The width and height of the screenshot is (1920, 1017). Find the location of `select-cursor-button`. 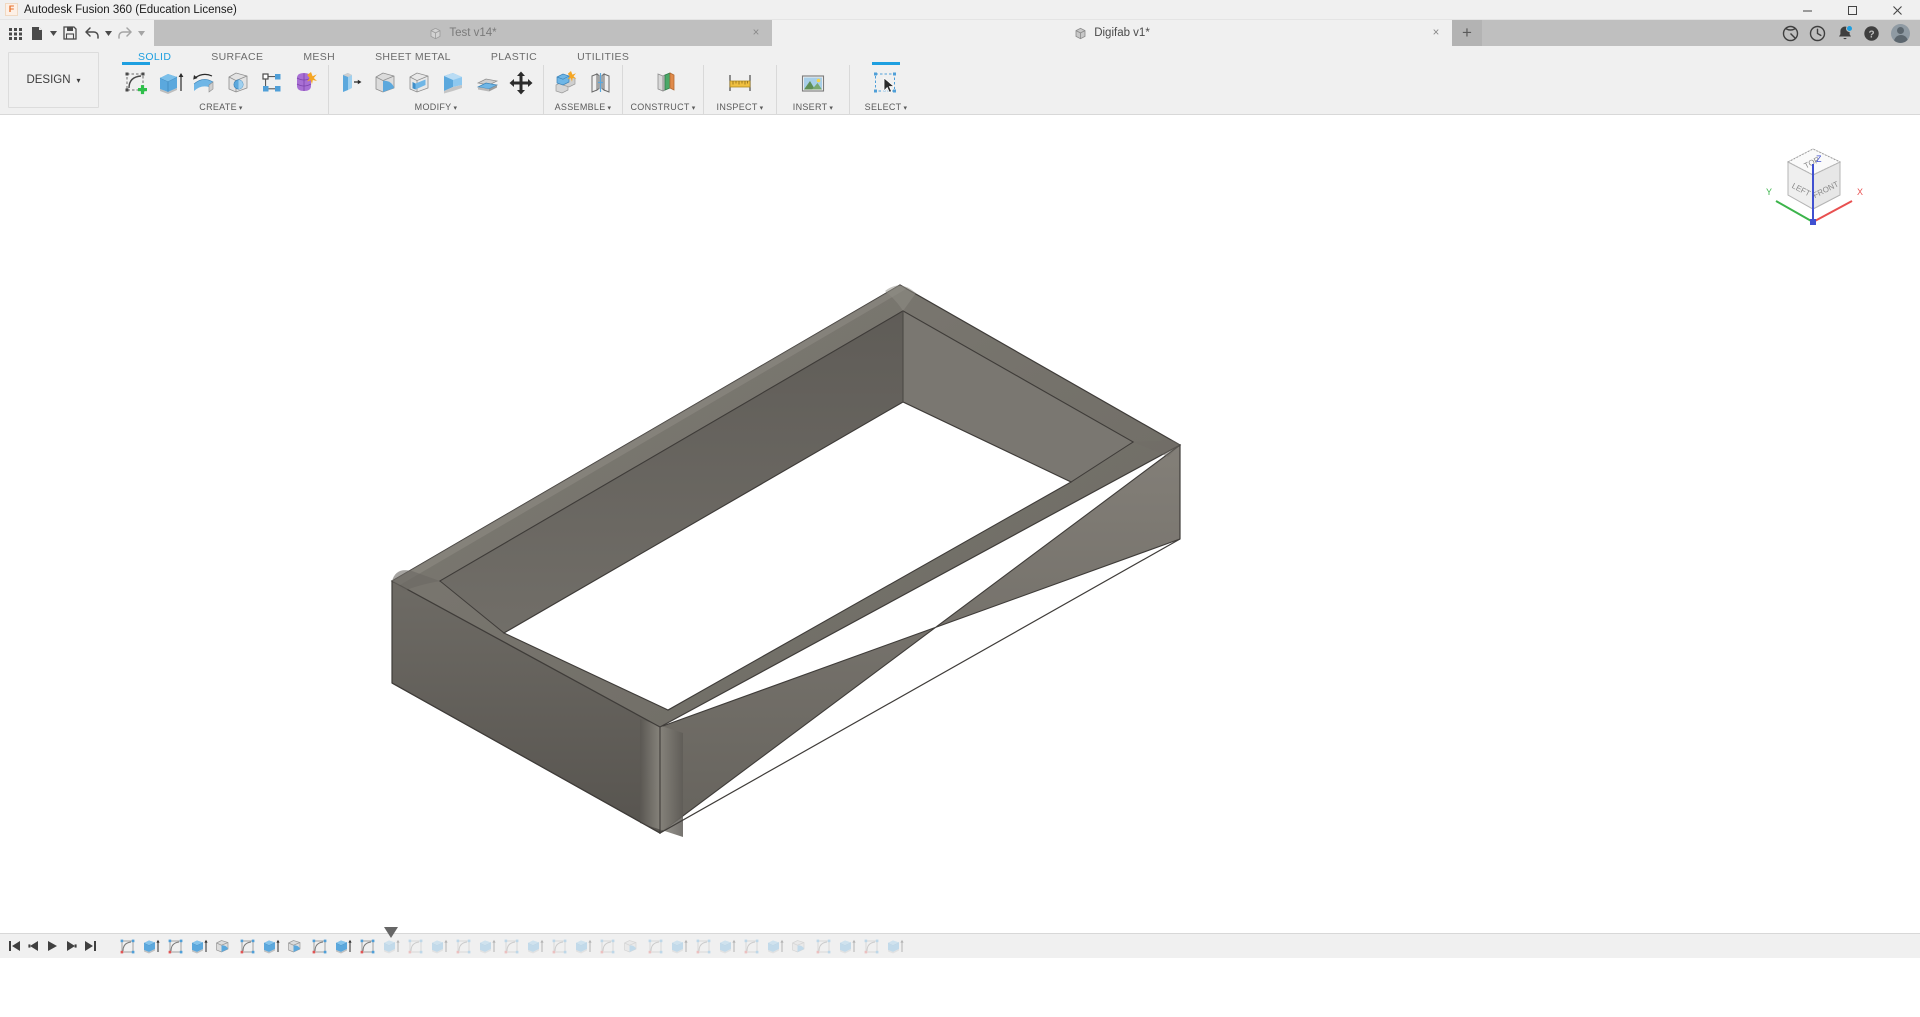

select-cursor-button is located at coordinates (886, 81).